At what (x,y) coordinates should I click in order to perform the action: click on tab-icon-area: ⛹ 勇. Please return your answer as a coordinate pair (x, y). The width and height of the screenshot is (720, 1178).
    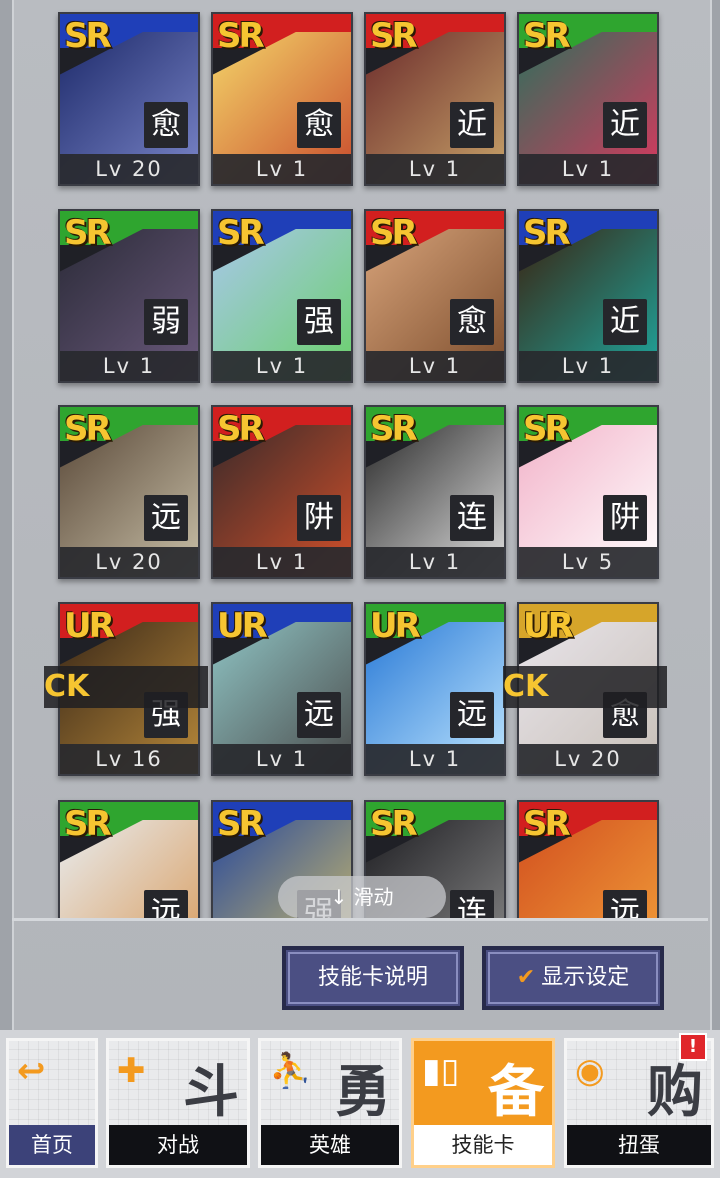
    Looking at the image, I should click on (330, 1085).